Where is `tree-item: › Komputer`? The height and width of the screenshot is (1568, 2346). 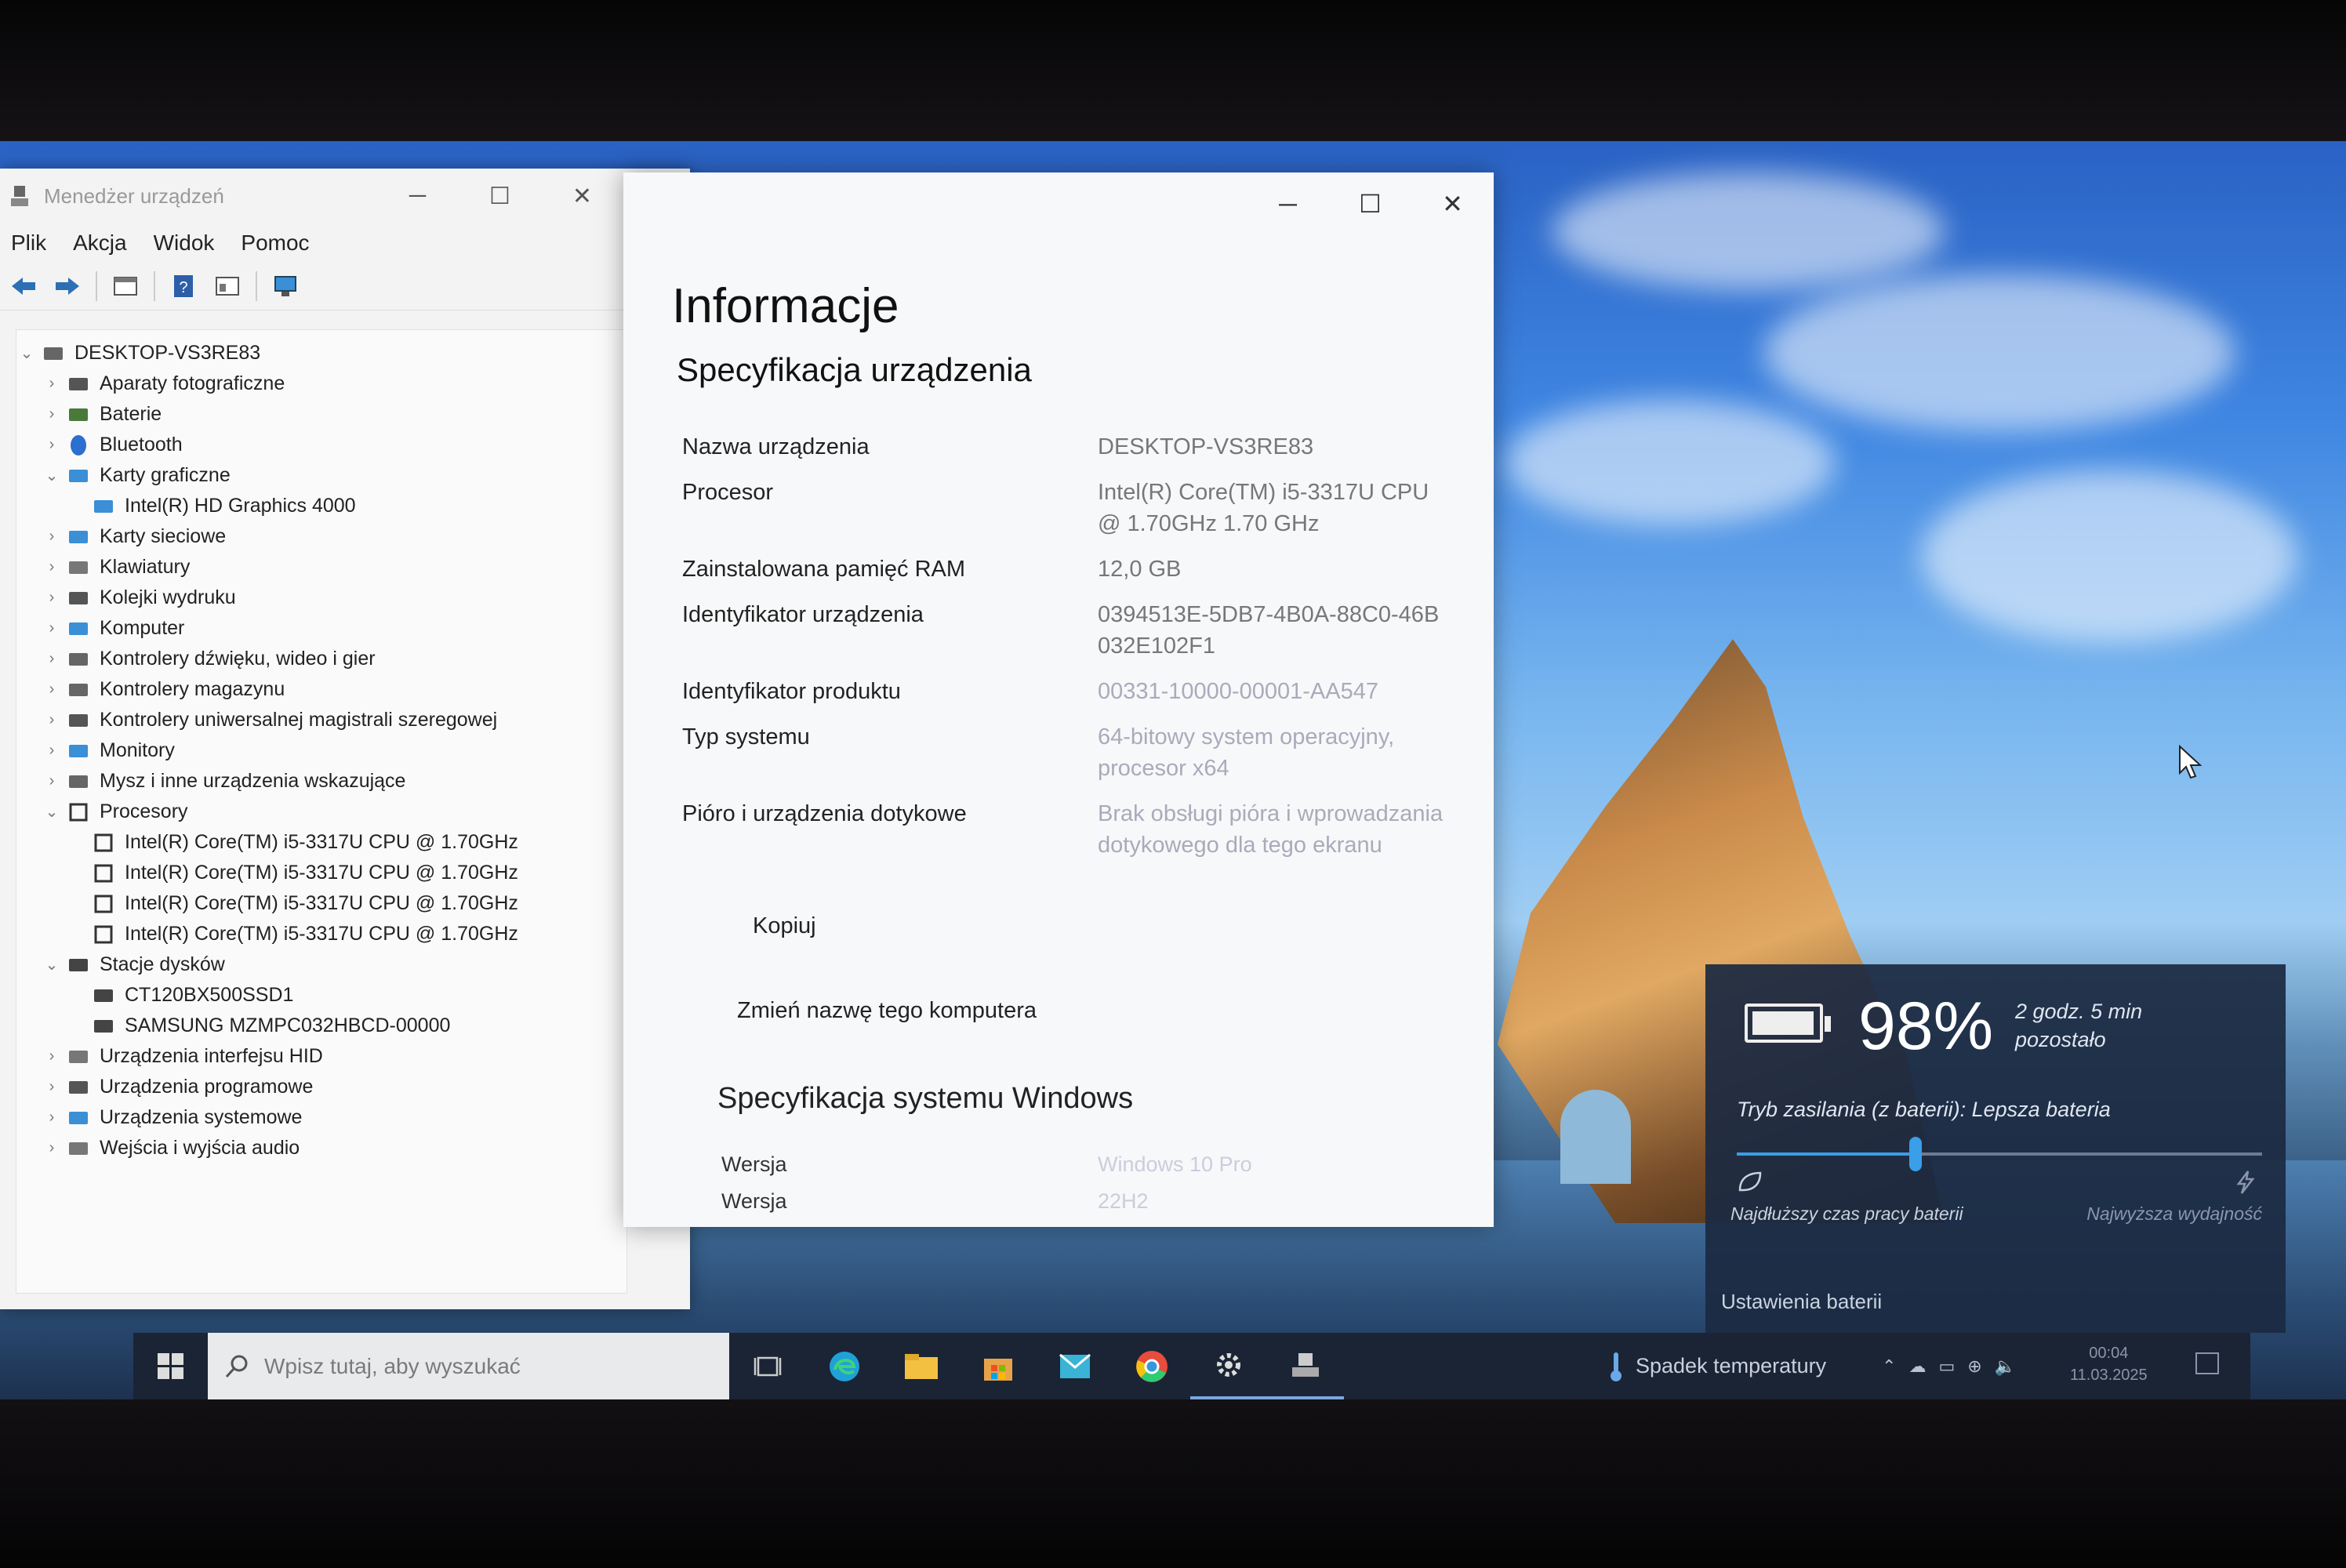
tree-item: › Komputer is located at coordinates (321, 628).